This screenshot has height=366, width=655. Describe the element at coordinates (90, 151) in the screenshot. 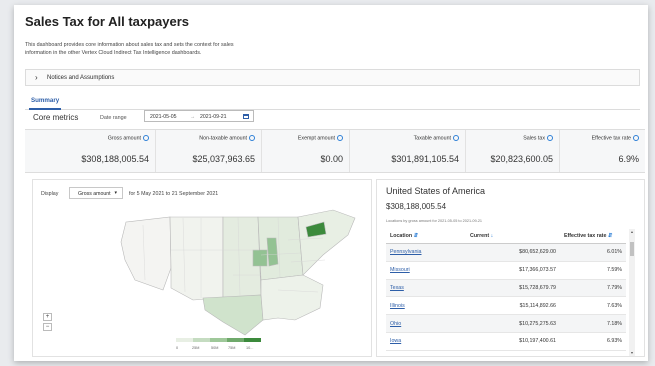

I see `metric-gross: Gross amount $308,188,005.54` at that location.